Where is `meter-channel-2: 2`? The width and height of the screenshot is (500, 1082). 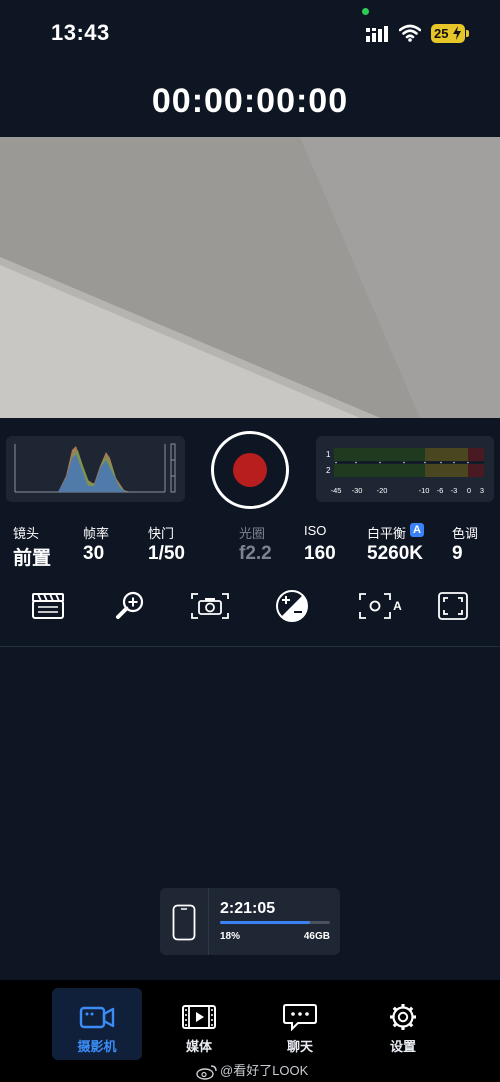 meter-channel-2: 2 is located at coordinates (328, 470).